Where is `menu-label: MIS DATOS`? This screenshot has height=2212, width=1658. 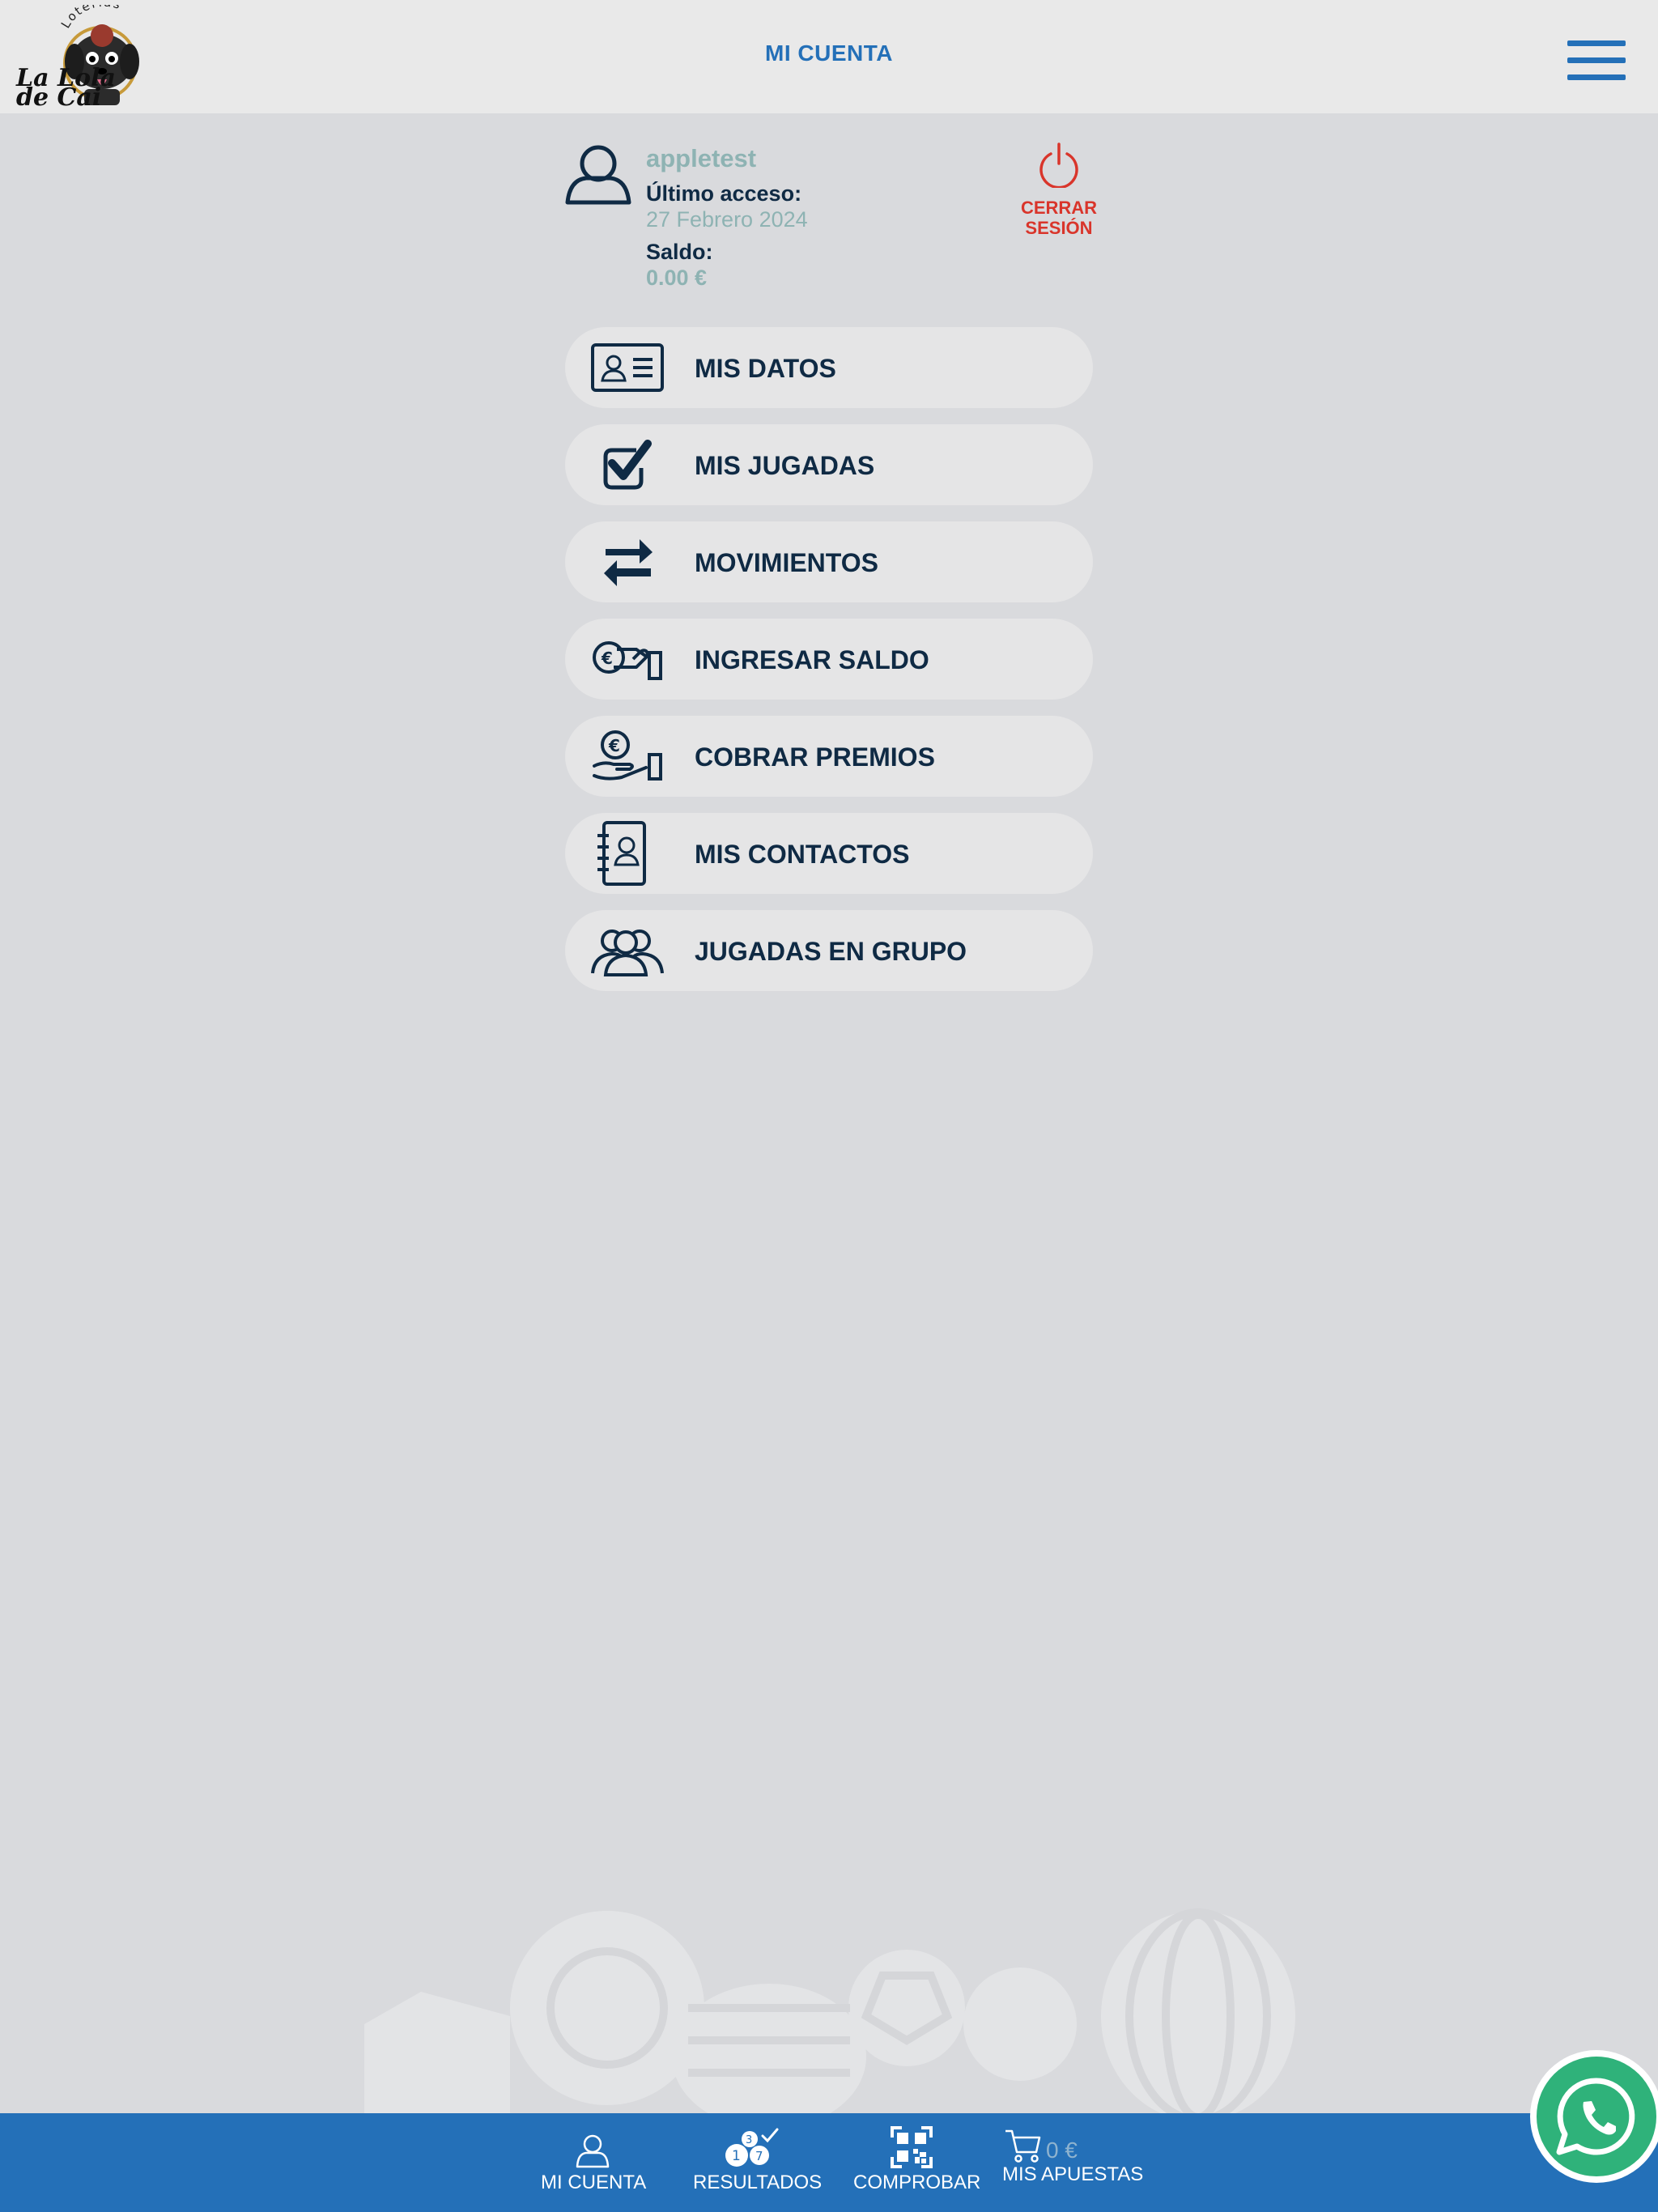 menu-label: MIS DATOS is located at coordinates (765, 368).